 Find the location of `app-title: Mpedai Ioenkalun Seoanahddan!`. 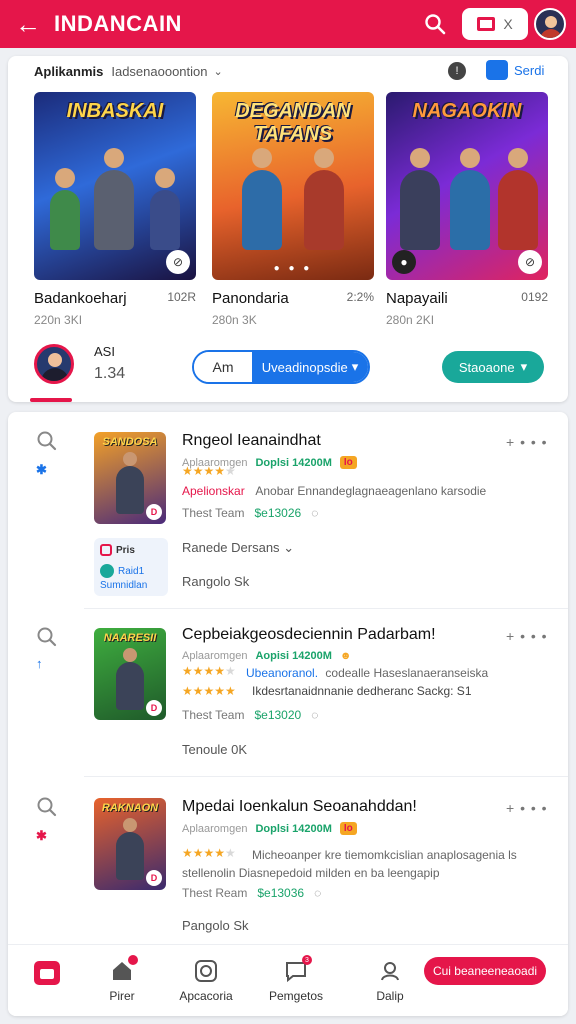

app-title: Mpedai Ioenkalun Seoanahddan! is located at coordinates (299, 807).